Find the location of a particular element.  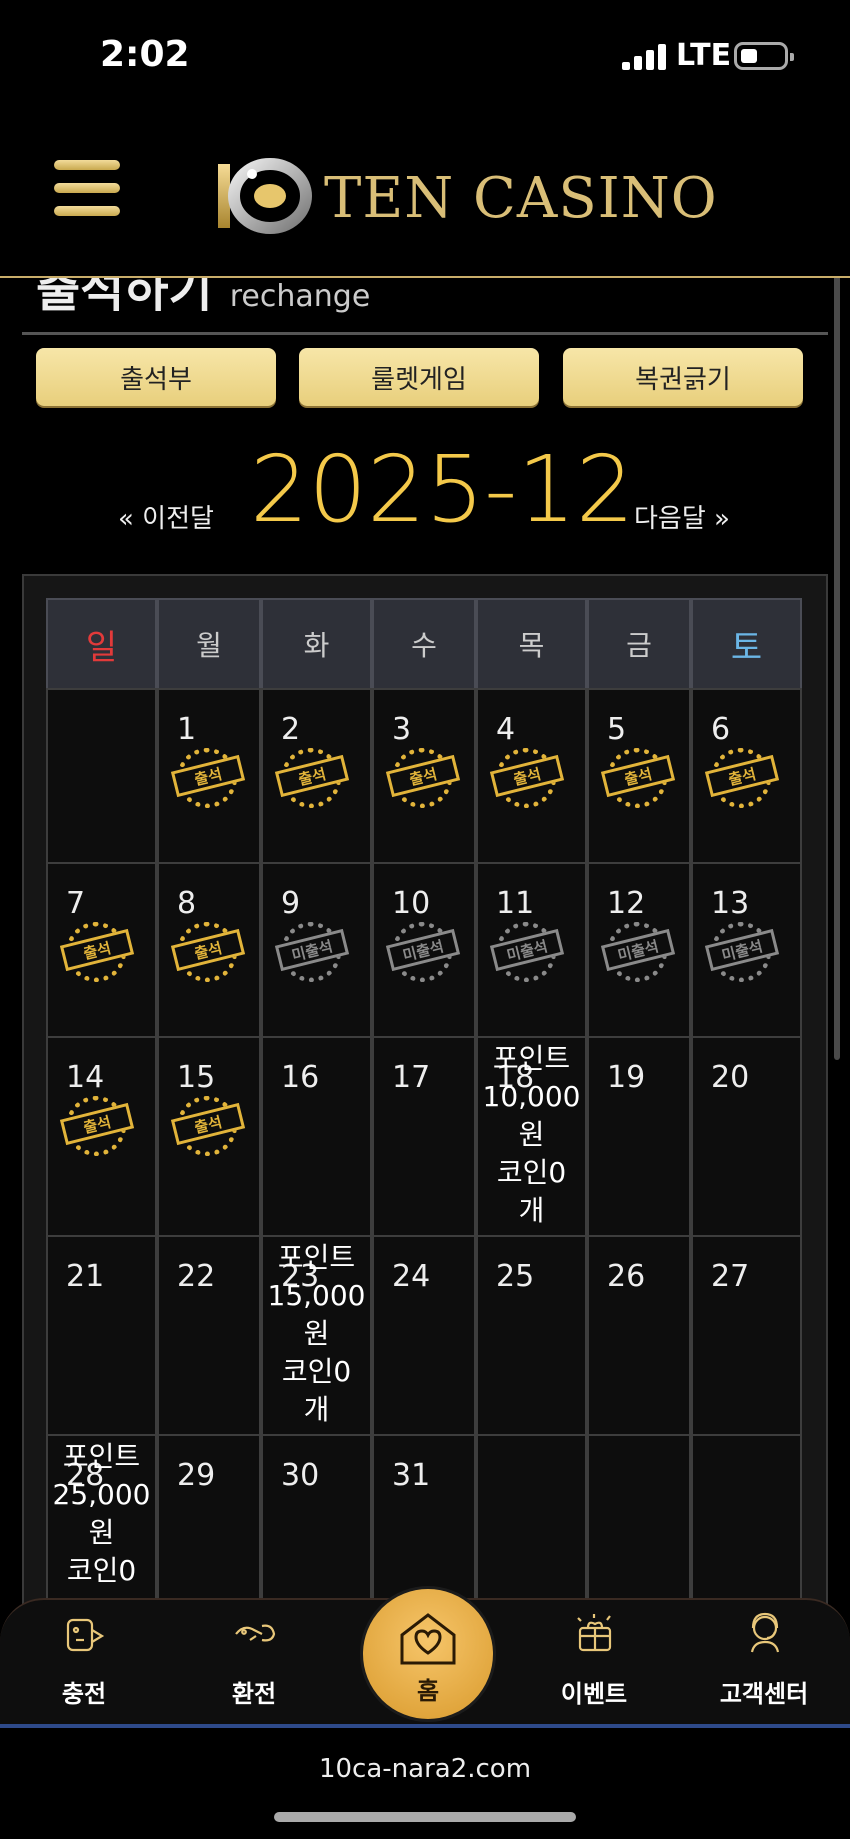

calendar-day-10: 10 미출석 is located at coordinates (424, 950).